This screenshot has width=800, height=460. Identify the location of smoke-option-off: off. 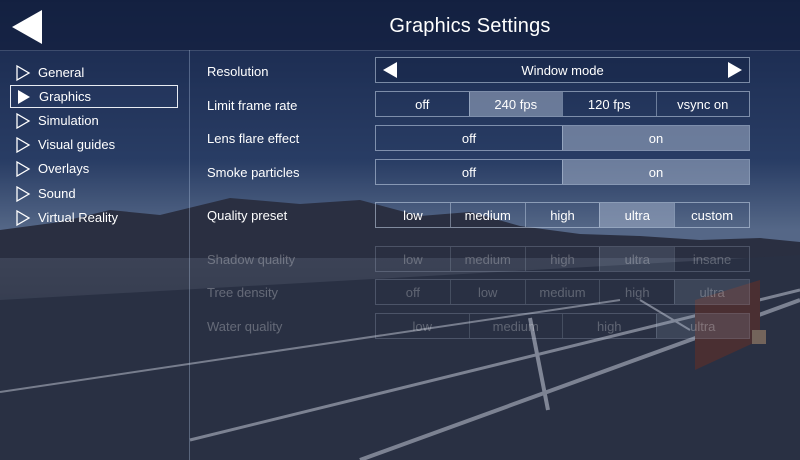
(469, 172).